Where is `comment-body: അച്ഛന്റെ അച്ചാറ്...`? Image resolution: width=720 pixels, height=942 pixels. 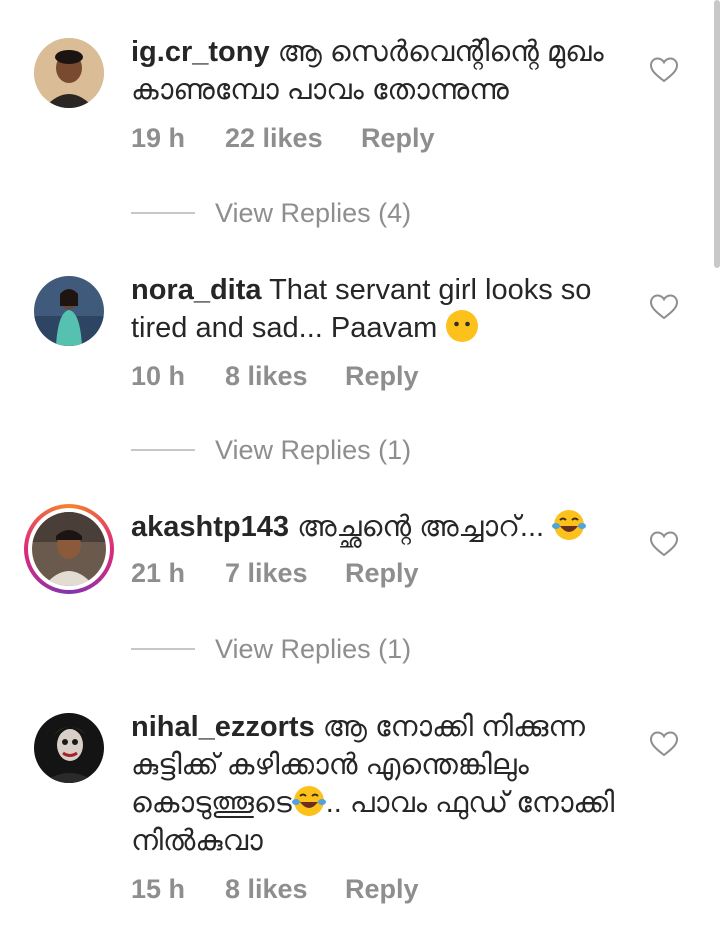
comment-body: അച്ഛന്റെ അച്ചാറ്... is located at coordinates (421, 527).